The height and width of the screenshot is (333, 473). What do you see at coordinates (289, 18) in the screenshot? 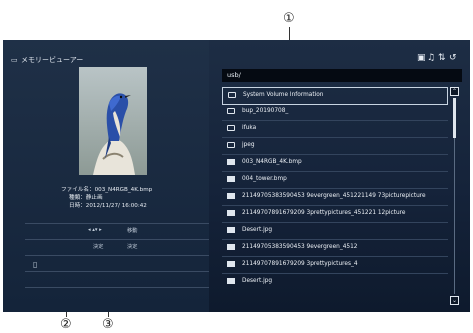
I see `callout-1: ①` at bounding box center [289, 18].